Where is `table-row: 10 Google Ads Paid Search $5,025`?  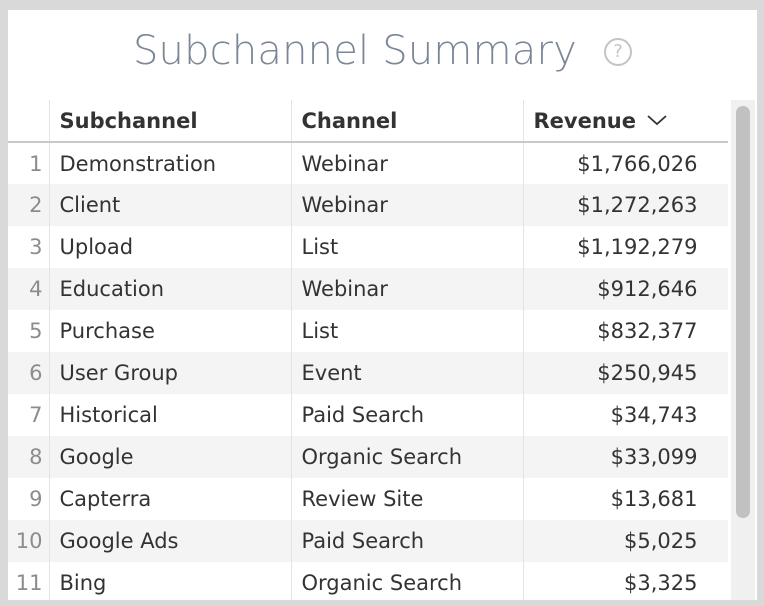 table-row: 10 Google Ads Paid Search $5,025 is located at coordinates (368, 541).